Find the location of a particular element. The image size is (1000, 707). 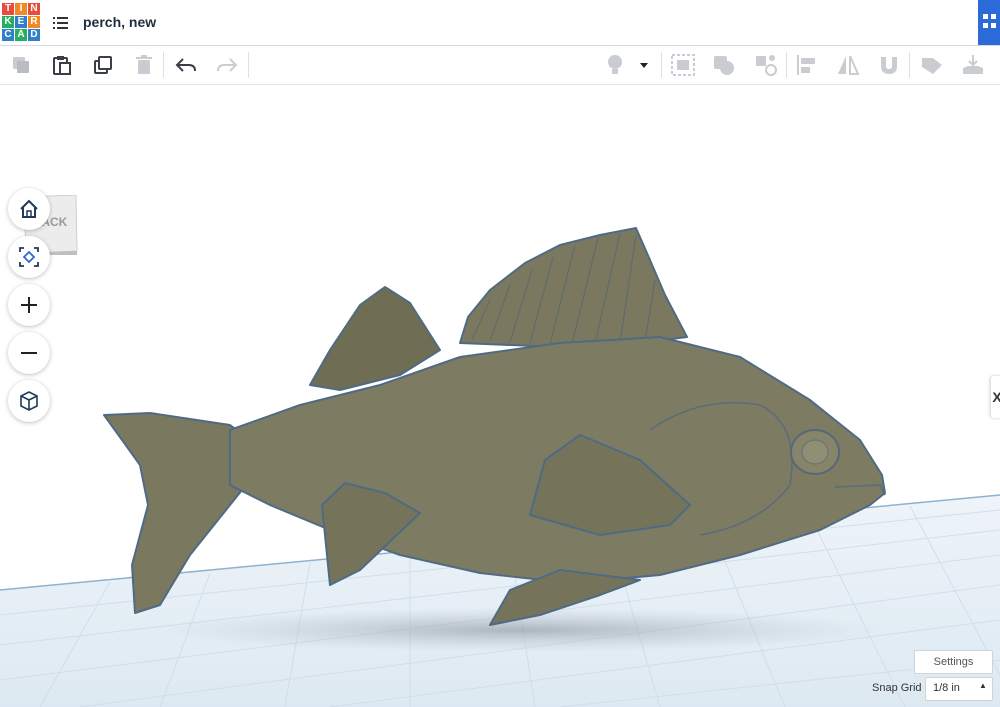

zoom-in-button is located at coordinates (29, 305).